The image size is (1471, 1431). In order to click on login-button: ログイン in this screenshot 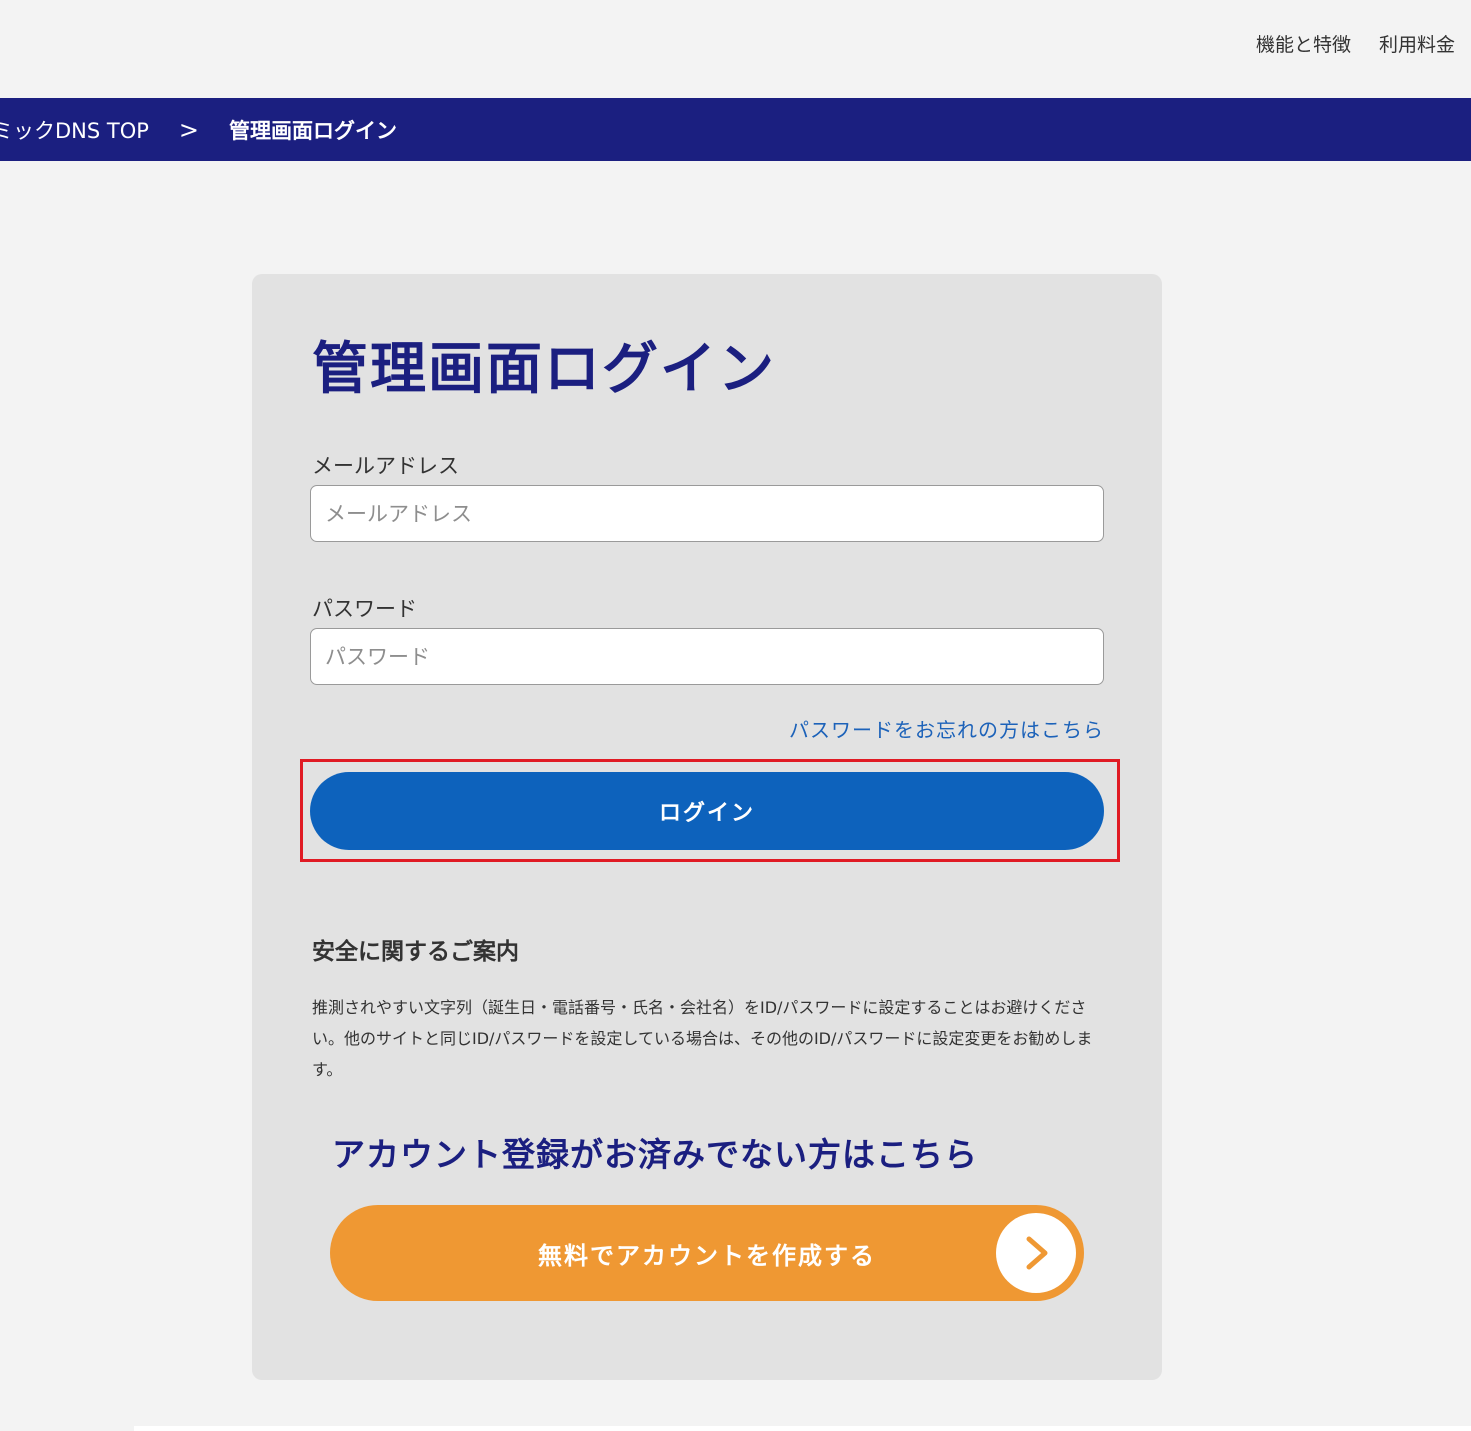, I will do `click(707, 811)`.